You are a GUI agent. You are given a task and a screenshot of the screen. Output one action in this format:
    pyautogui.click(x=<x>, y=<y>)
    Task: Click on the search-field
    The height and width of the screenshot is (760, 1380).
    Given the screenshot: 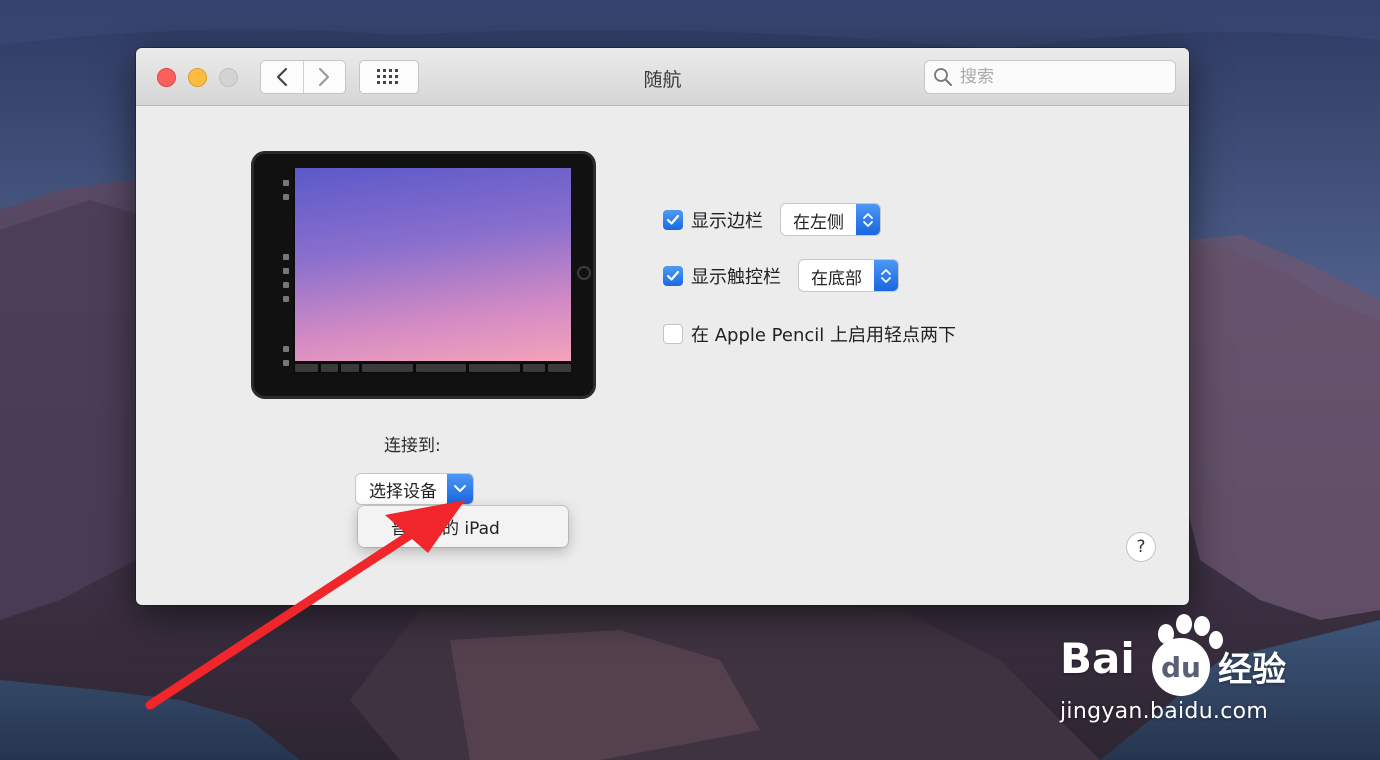 What is the action you would take?
    pyautogui.click(x=1050, y=77)
    